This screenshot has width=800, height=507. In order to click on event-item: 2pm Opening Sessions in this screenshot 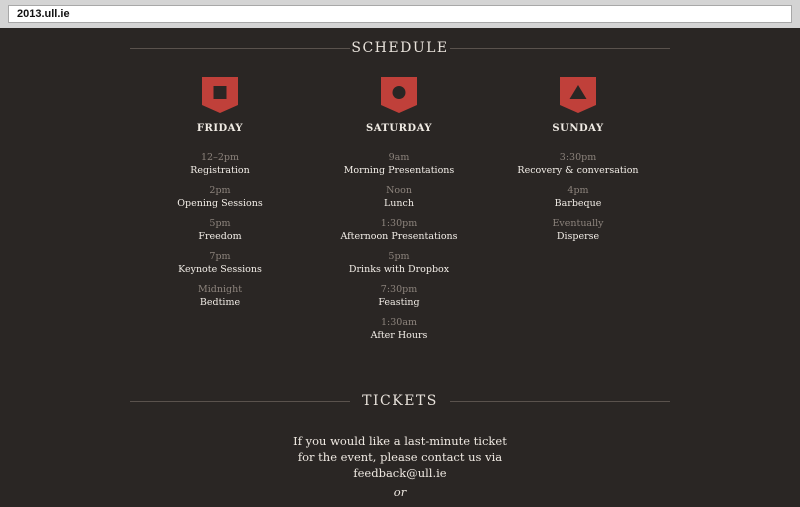, I will do `click(220, 201)`.